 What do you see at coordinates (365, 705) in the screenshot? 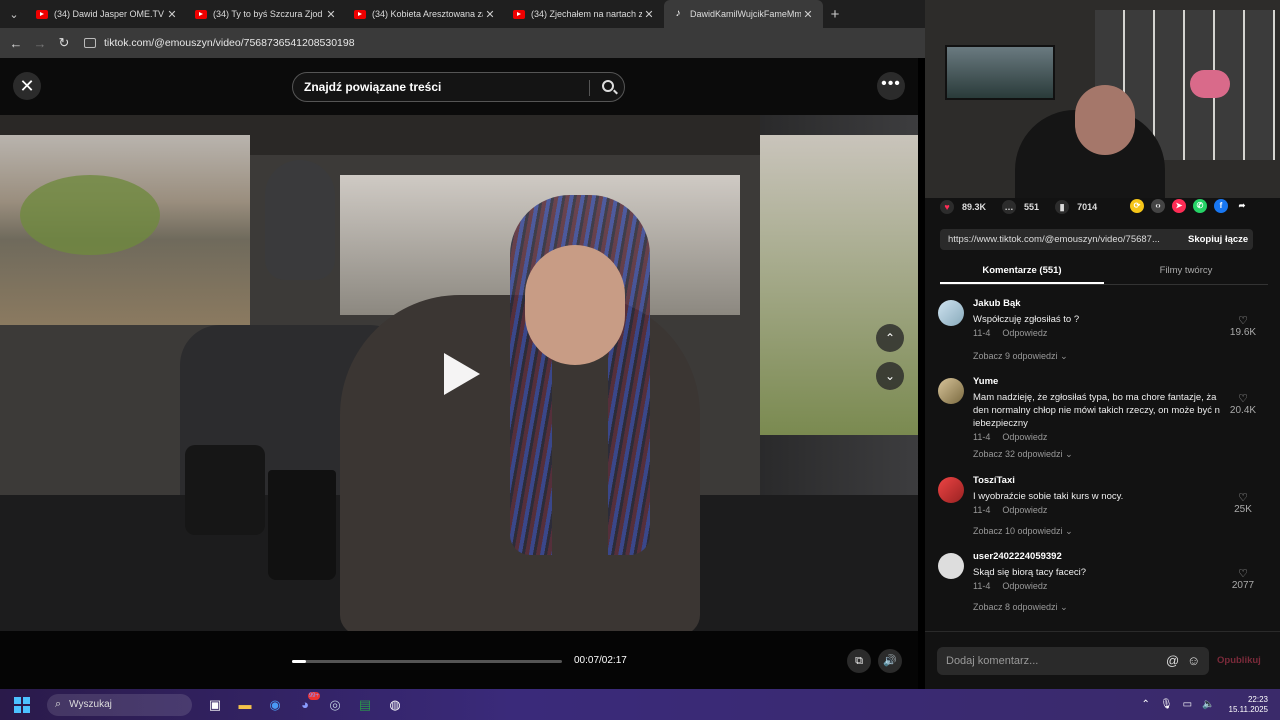
I see `excel-icon: ▤` at bounding box center [365, 705].